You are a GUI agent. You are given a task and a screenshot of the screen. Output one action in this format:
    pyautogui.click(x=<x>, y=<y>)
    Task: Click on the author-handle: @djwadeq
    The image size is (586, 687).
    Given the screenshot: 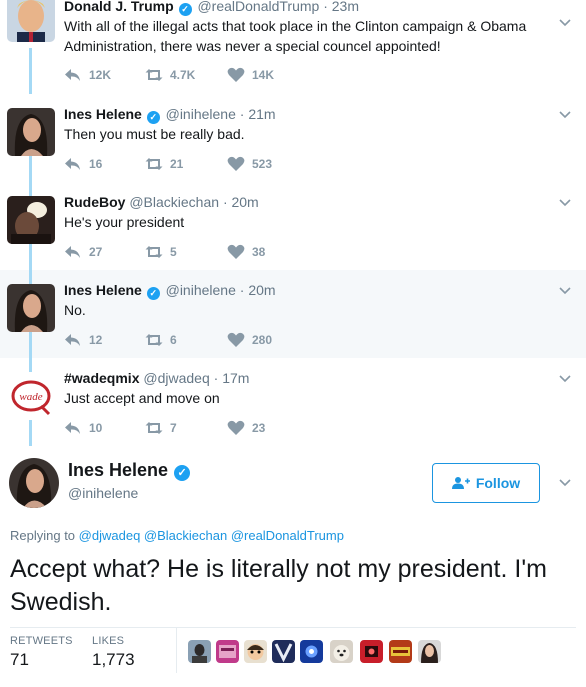 What is the action you would take?
    pyautogui.click(x=176, y=378)
    